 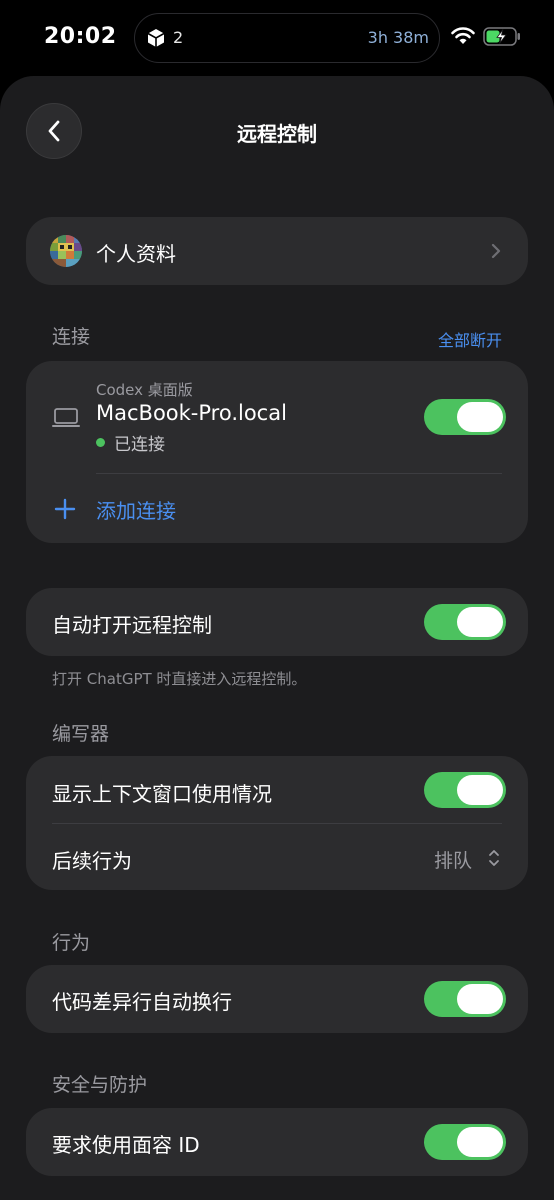 I want to click on connection-status: 已连接, so click(x=139, y=445).